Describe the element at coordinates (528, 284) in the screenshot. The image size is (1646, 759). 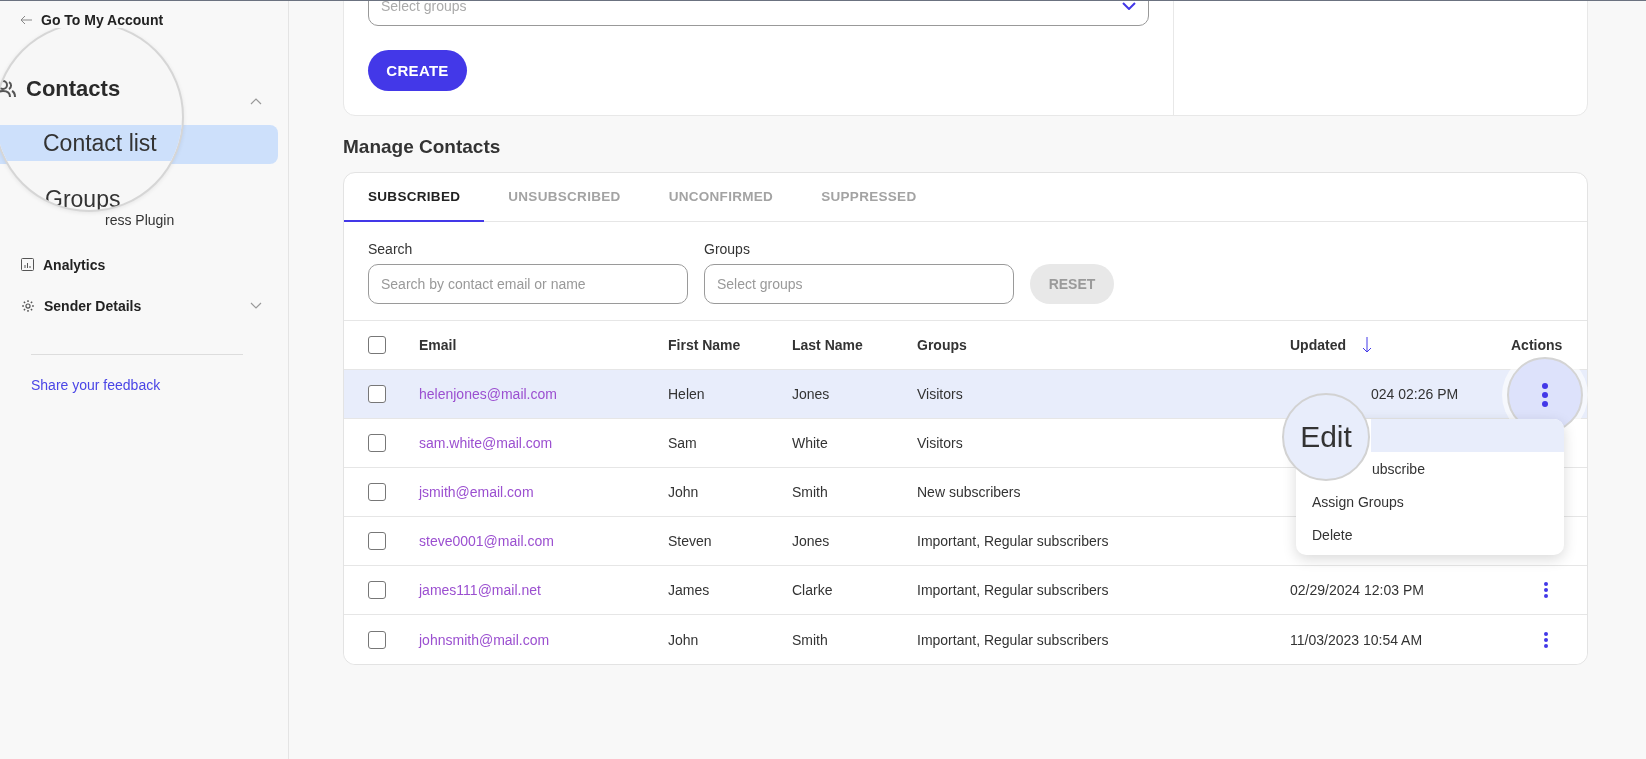
I see `search-field: Search by contact email or name` at that location.